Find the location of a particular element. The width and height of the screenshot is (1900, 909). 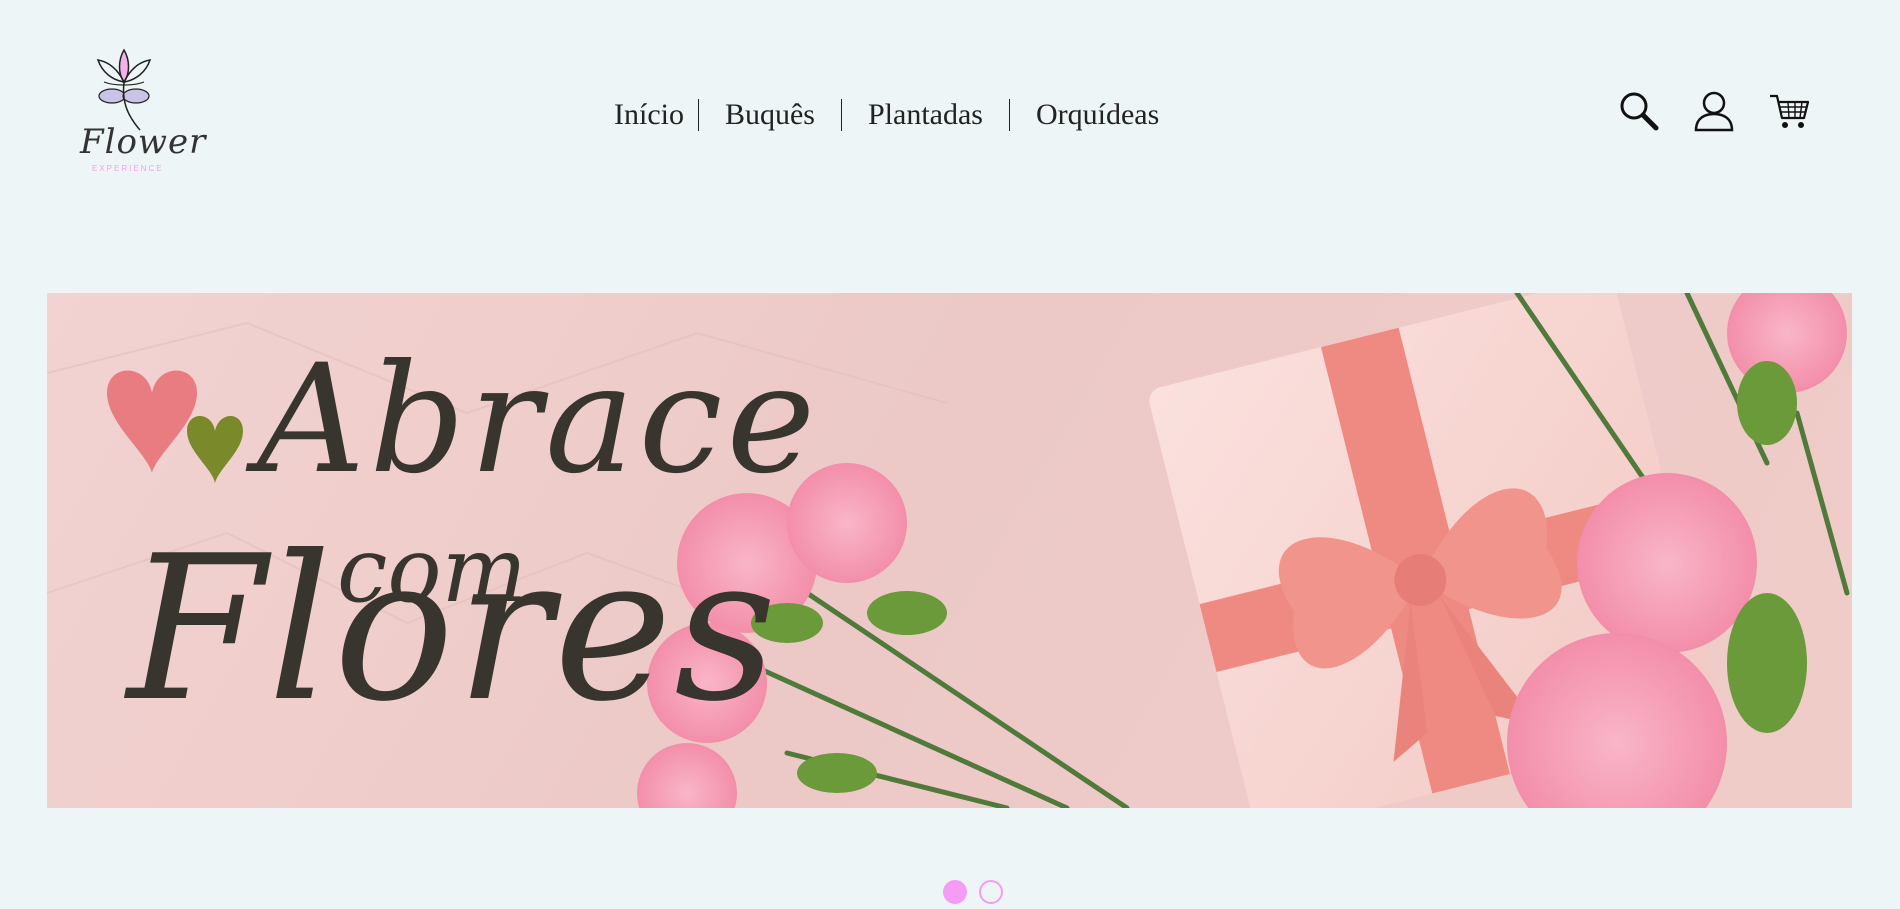

heart-pink-icon is located at coordinates (152, 421).